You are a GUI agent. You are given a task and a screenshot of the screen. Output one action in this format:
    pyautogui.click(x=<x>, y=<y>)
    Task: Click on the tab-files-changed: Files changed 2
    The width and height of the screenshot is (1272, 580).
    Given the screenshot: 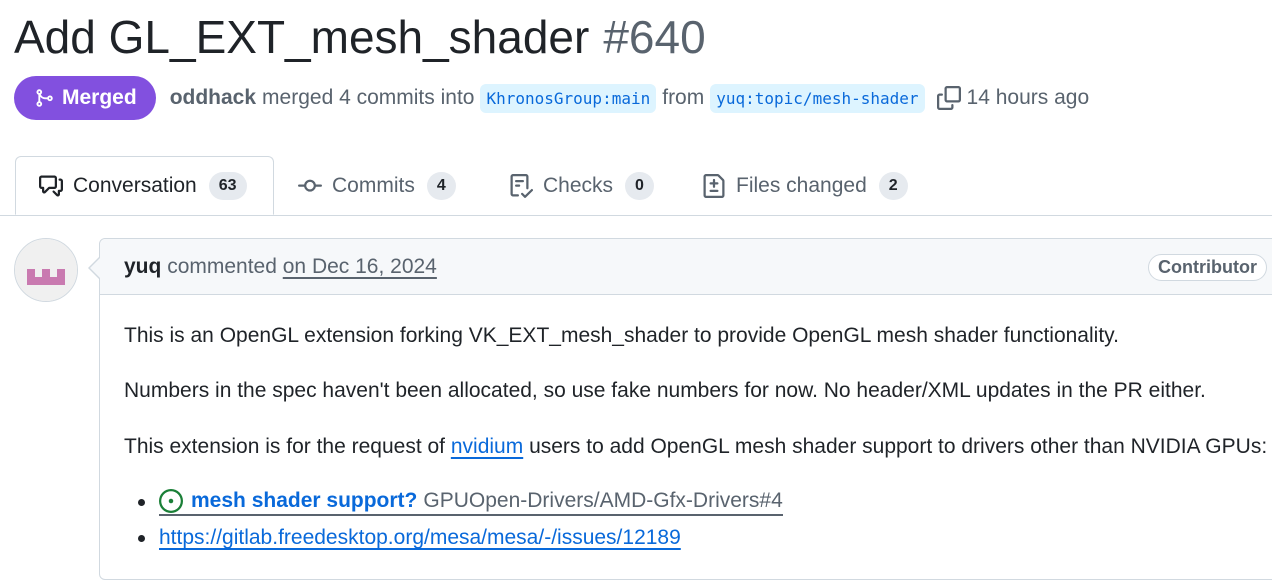 What is the action you would take?
    pyautogui.click(x=805, y=185)
    